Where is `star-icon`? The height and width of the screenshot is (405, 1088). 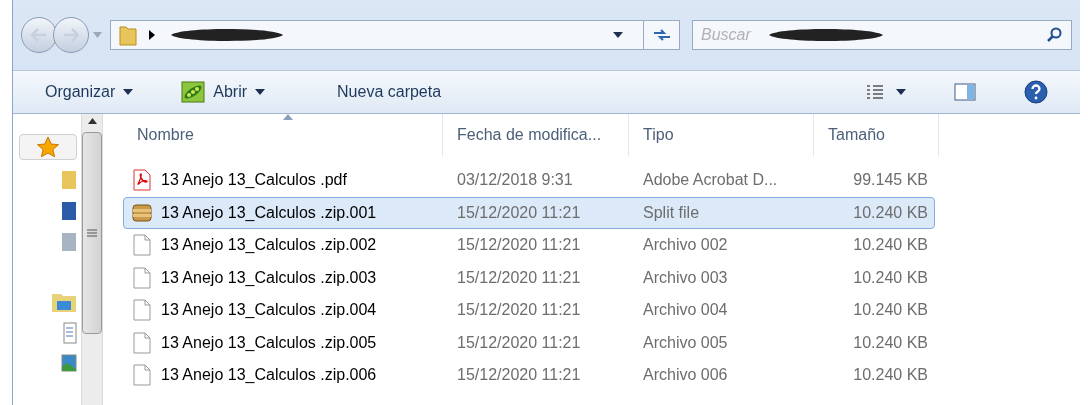 star-icon is located at coordinates (48, 147).